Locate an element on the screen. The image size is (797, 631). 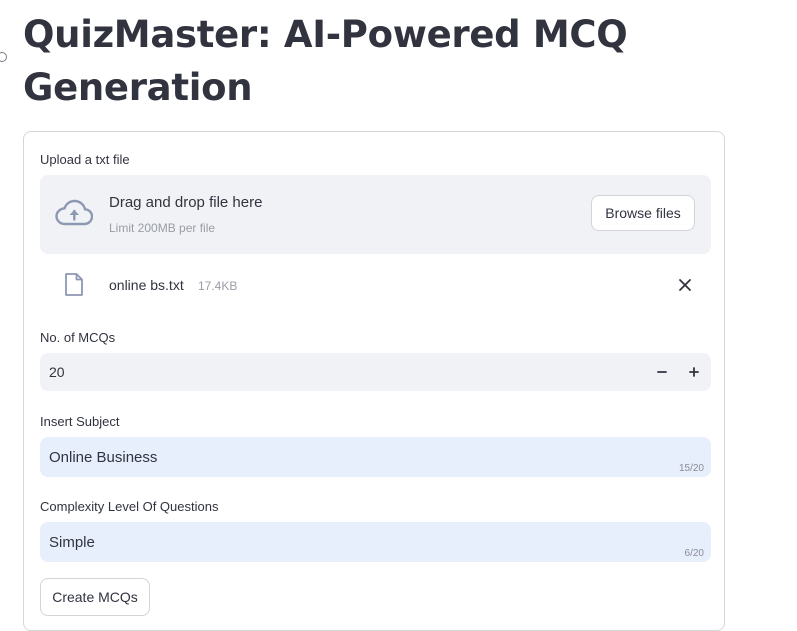
subject-input: Online Business 15/20 is located at coordinates (375, 457).